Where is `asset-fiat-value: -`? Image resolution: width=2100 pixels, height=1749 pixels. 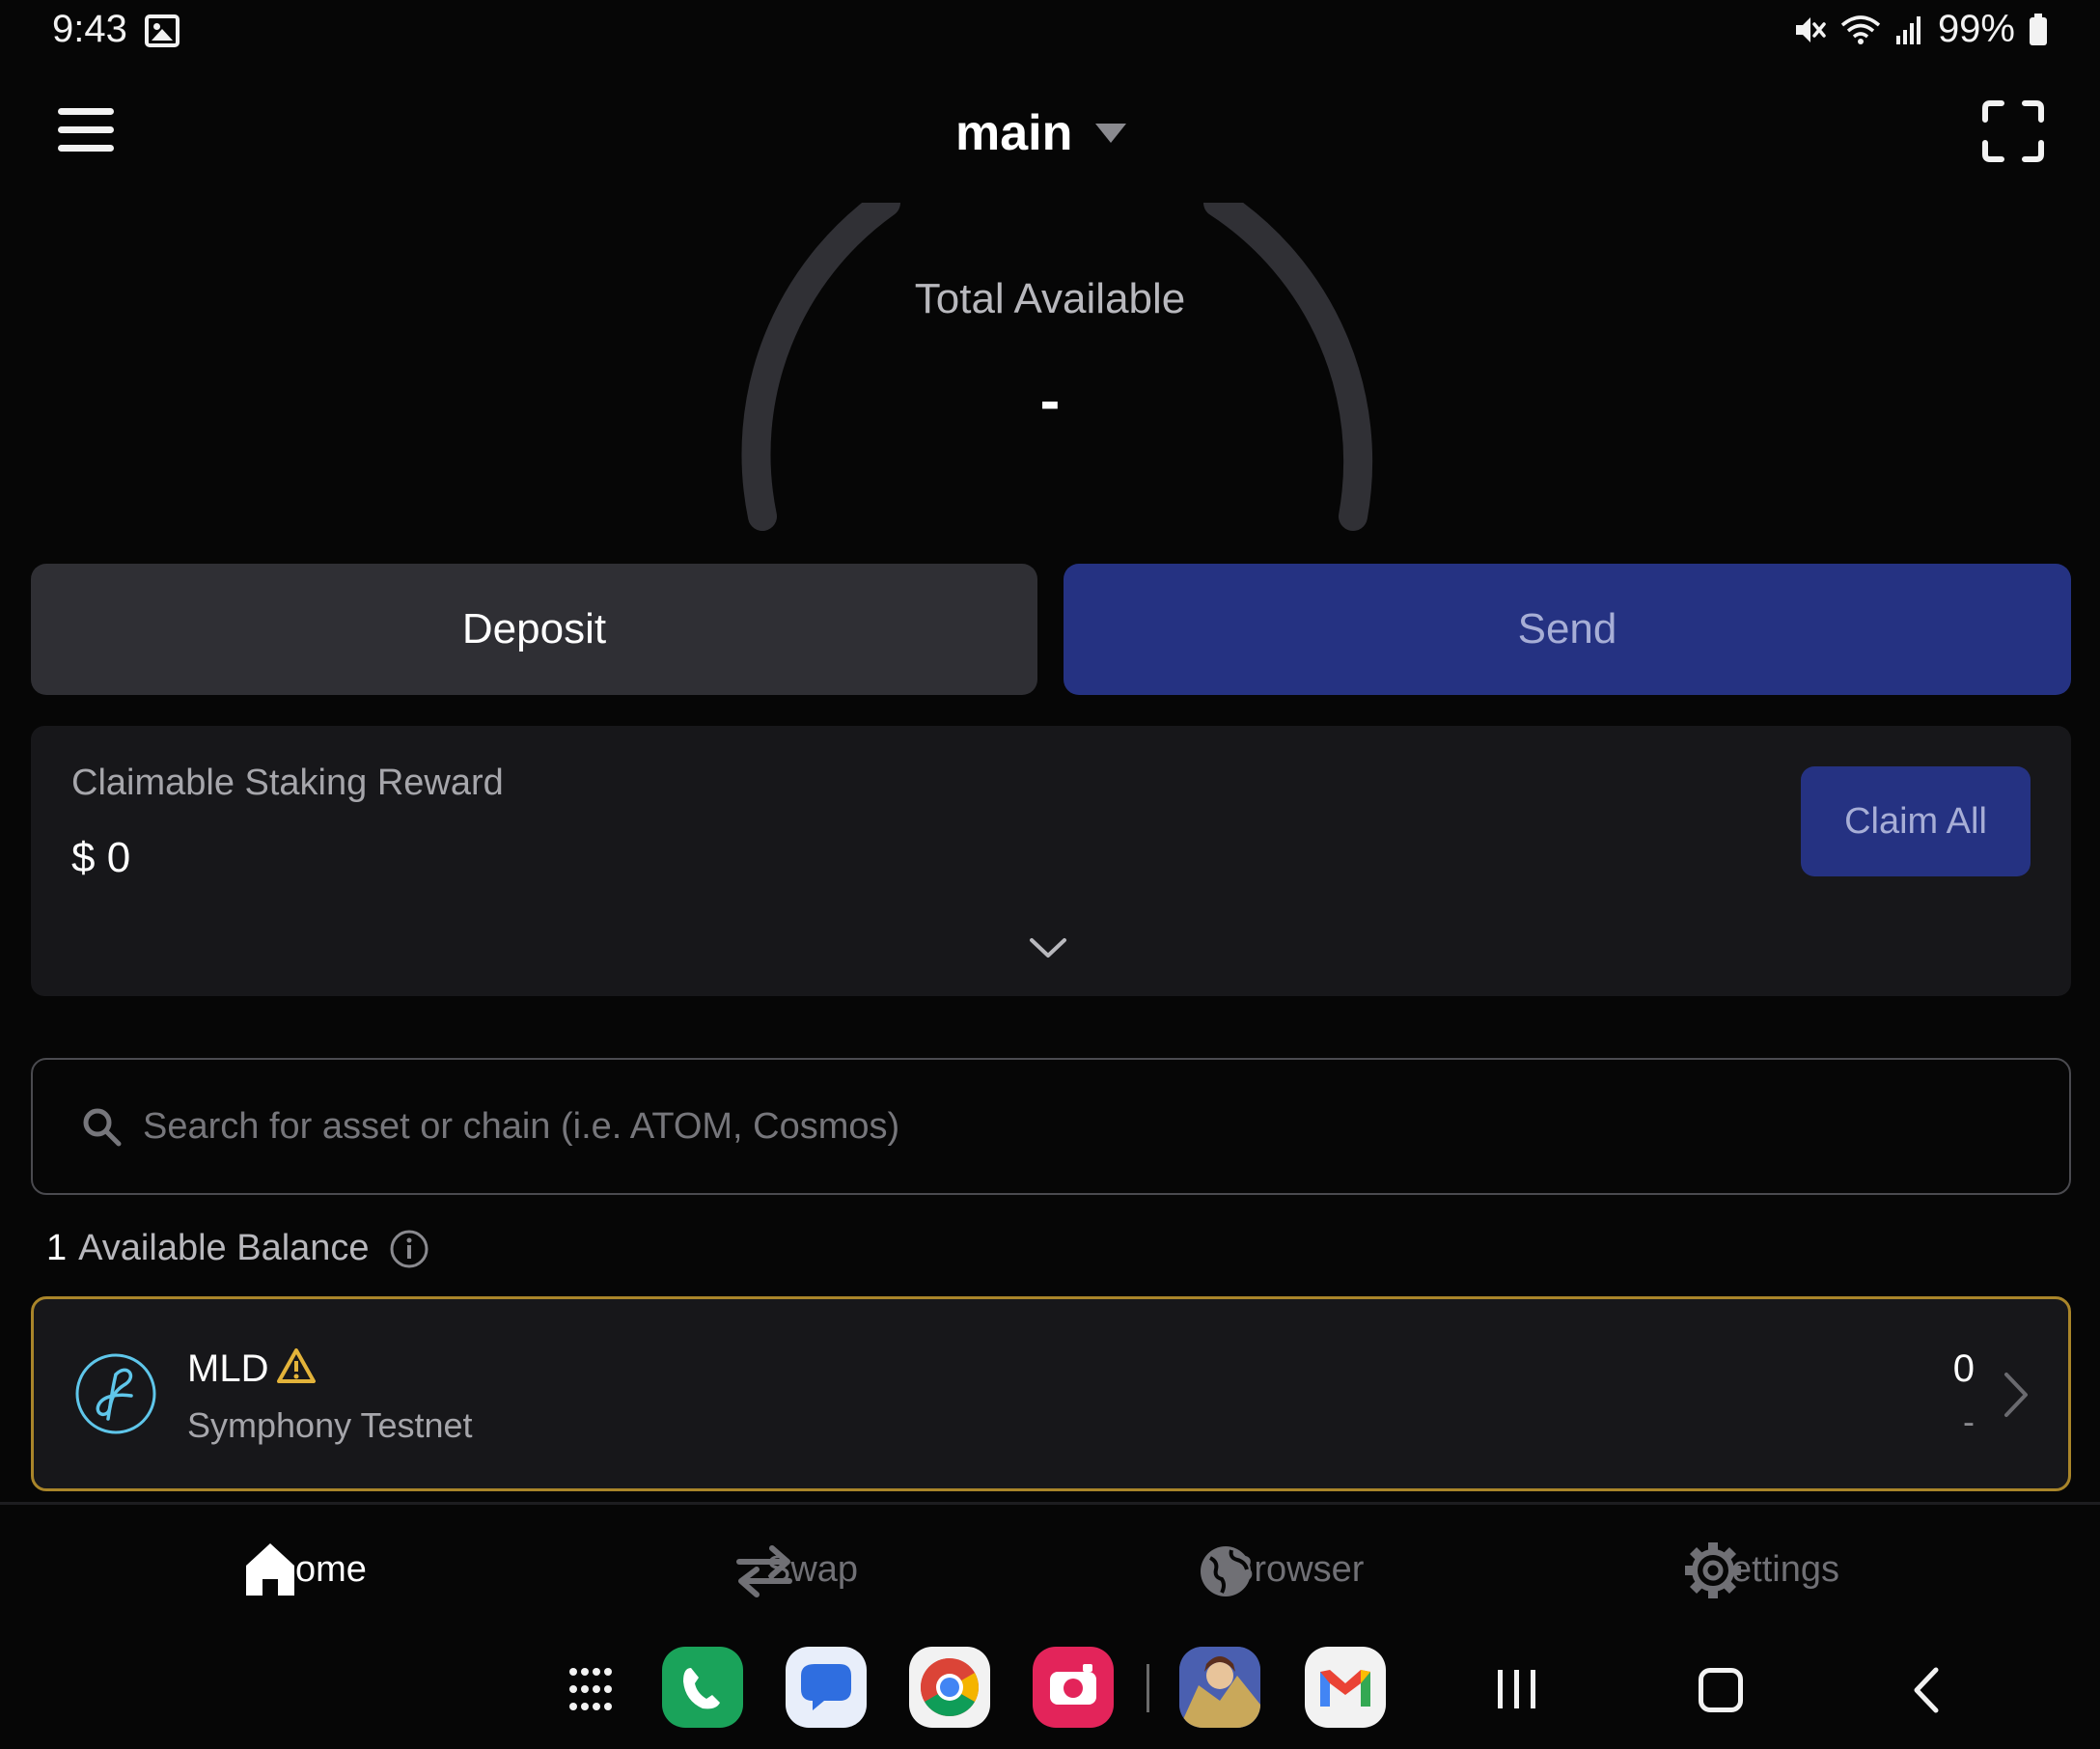 asset-fiat-value: - is located at coordinates (1969, 1421).